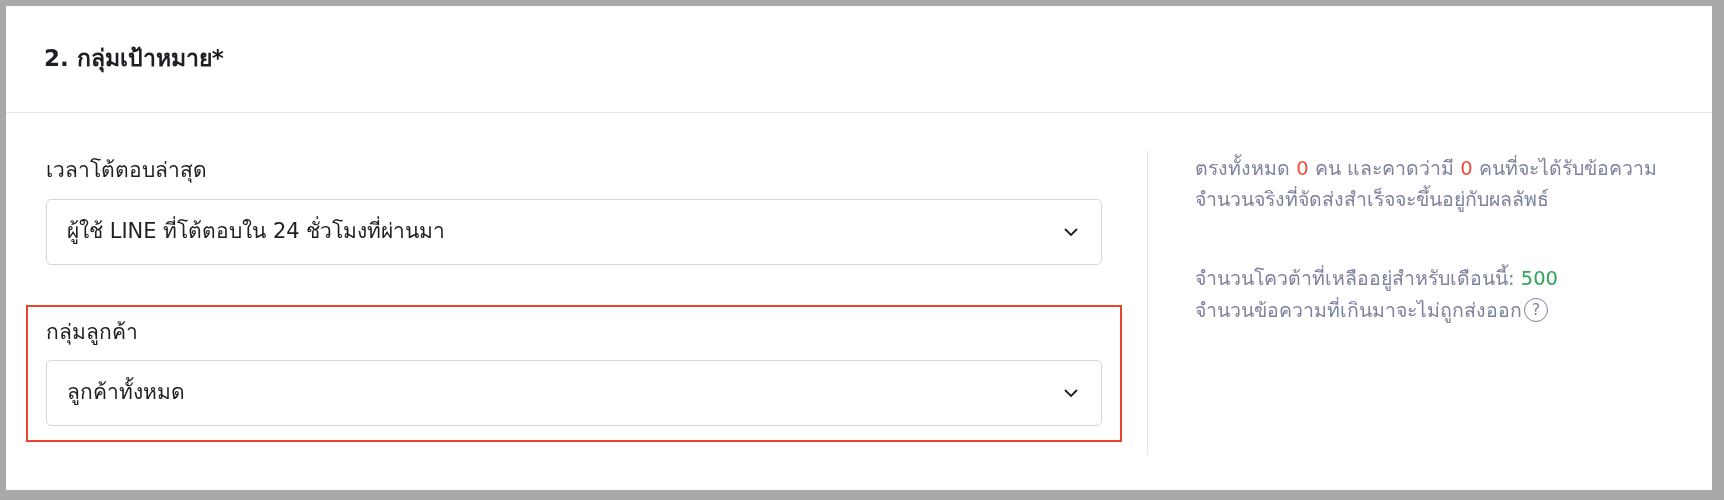 The image size is (1724, 500). Describe the element at coordinates (126, 171) in the screenshot. I see `field-label: เวลาโต้ตอบล่าสุด` at that location.